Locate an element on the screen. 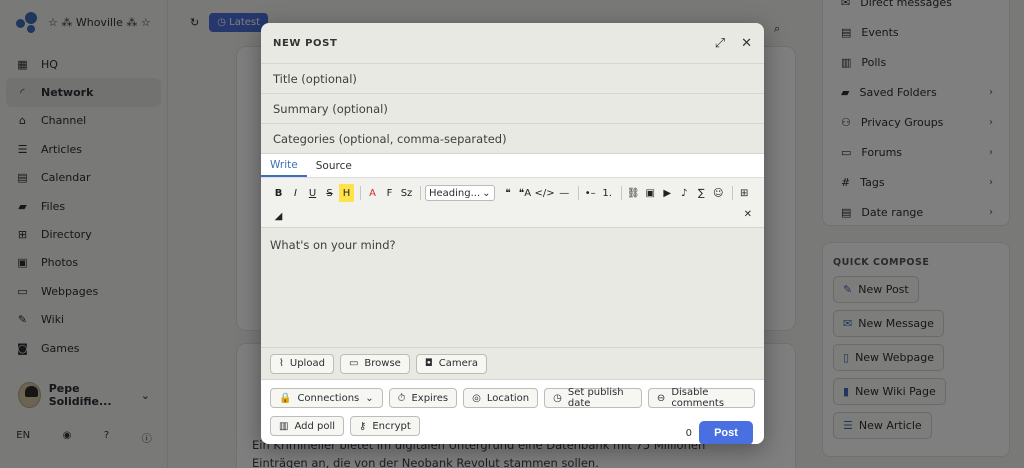 The height and width of the screenshot is (468, 1024). encrypt-button: ⚷ Encrypt is located at coordinates (385, 426).